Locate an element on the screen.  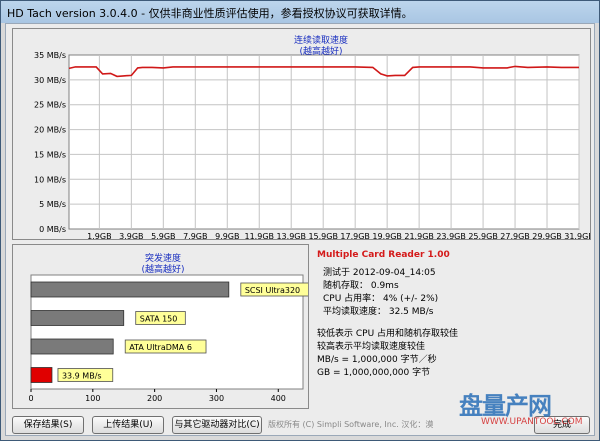
x-tick-label: 27.9GB is located at coordinates (515, 235).